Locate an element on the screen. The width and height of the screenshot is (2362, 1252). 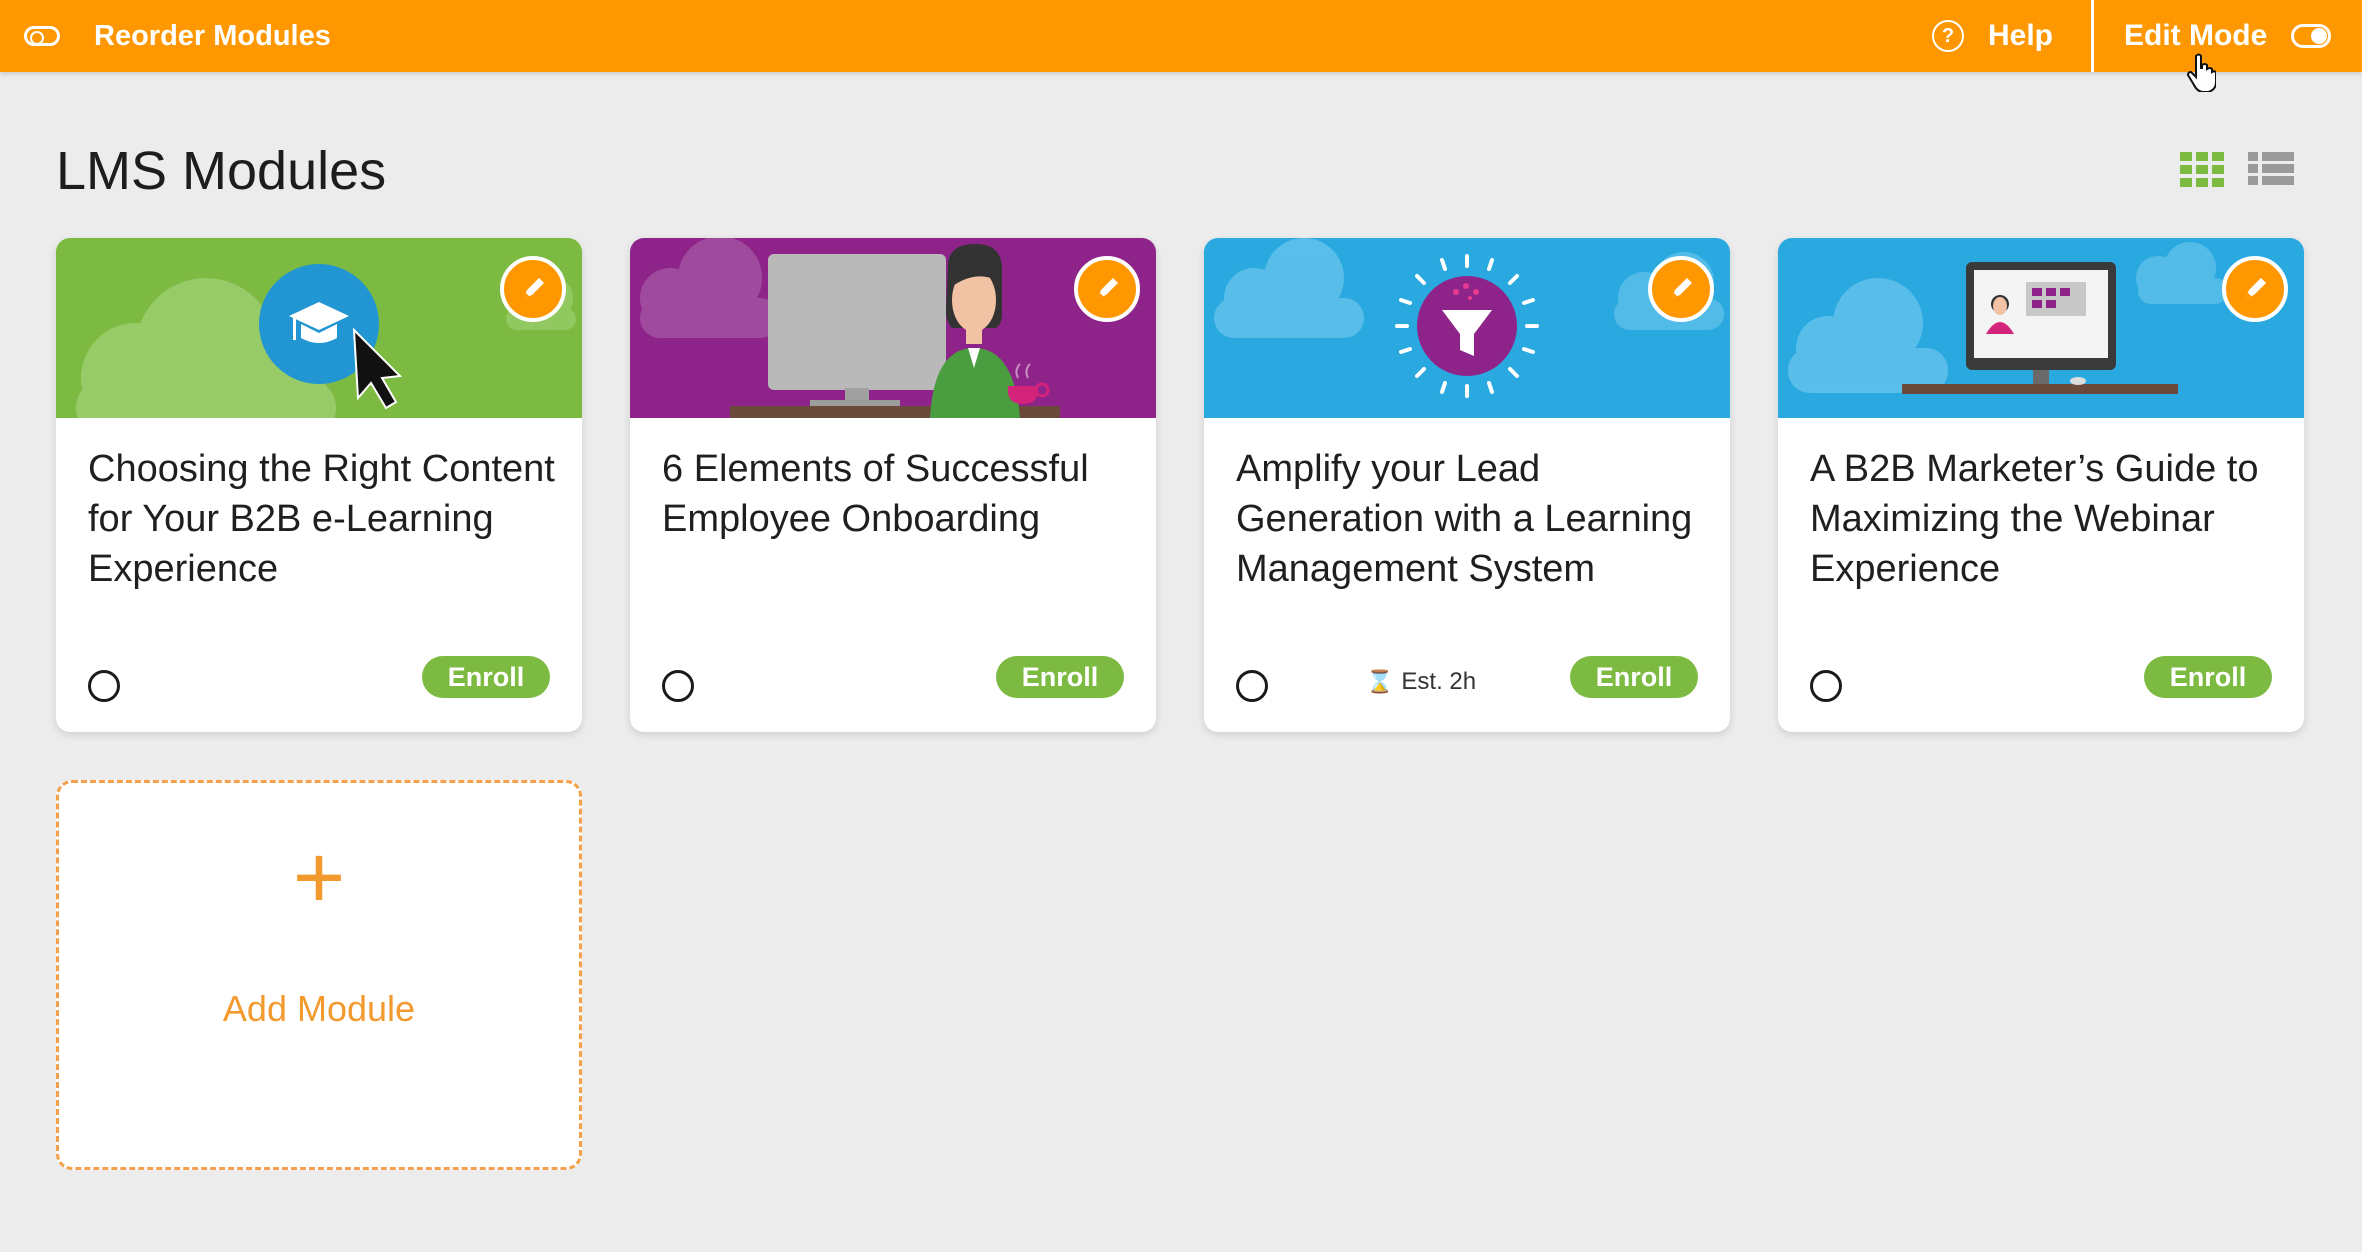
help-button: ? Help is located at coordinates (1992, 36).